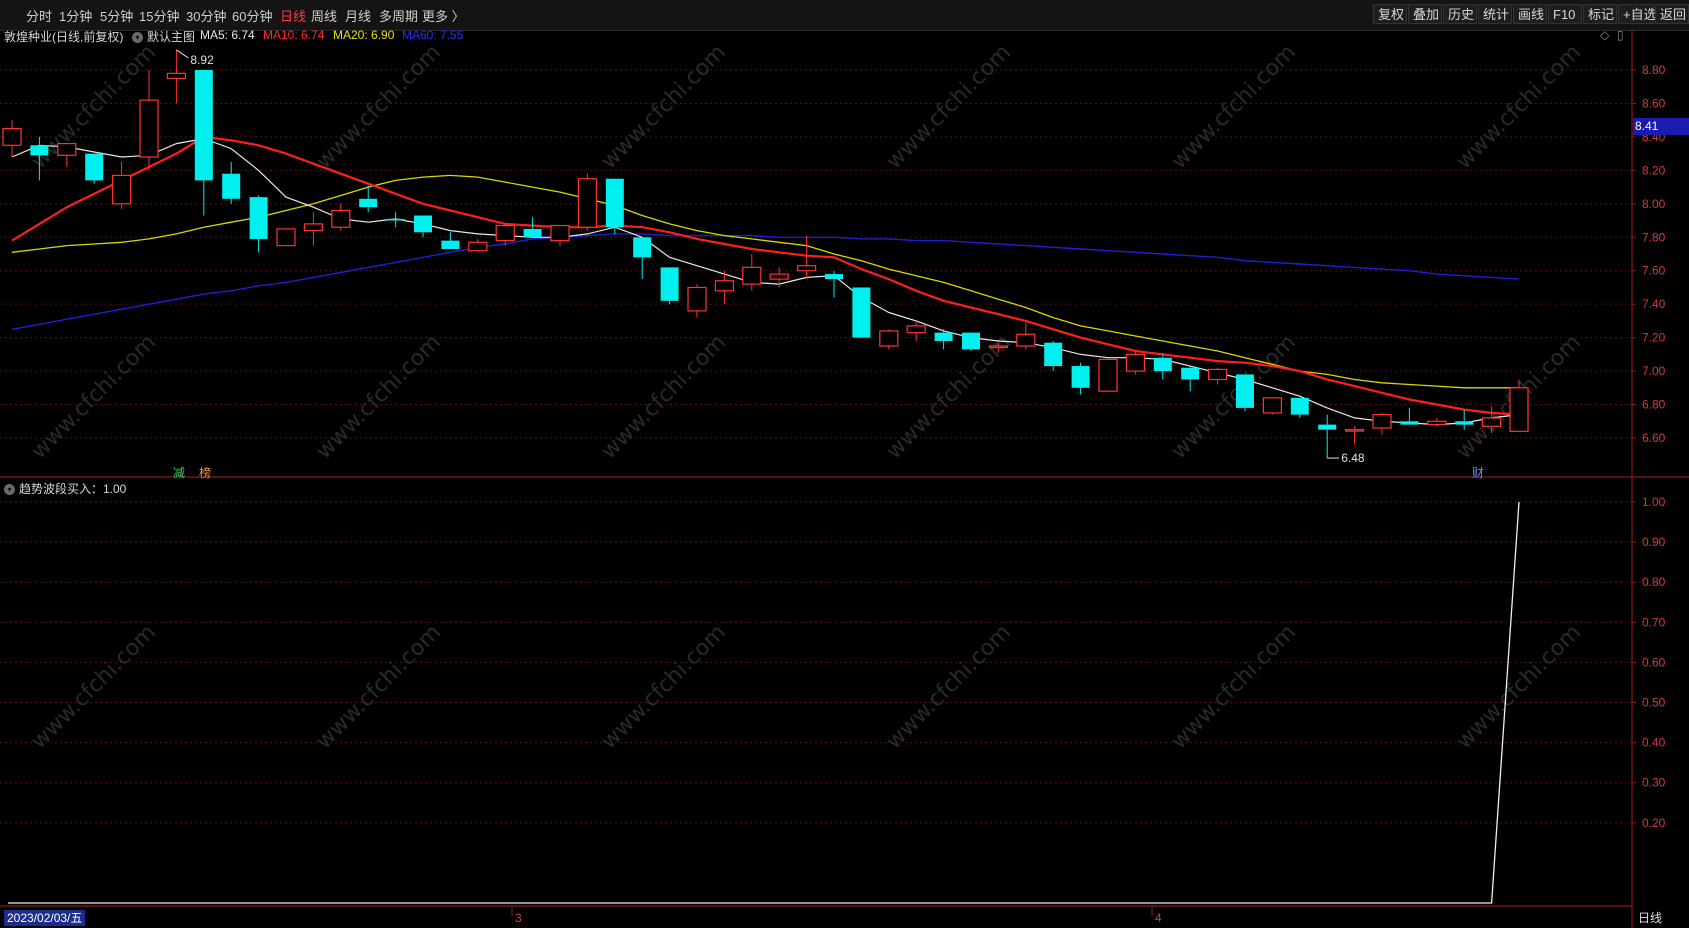 Image resolution: width=1689 pixels, height=928 pixels. Describe the element at coordinates (1654, 304) in the screenshot. I see `price-tick-label: 7.40` at that location.